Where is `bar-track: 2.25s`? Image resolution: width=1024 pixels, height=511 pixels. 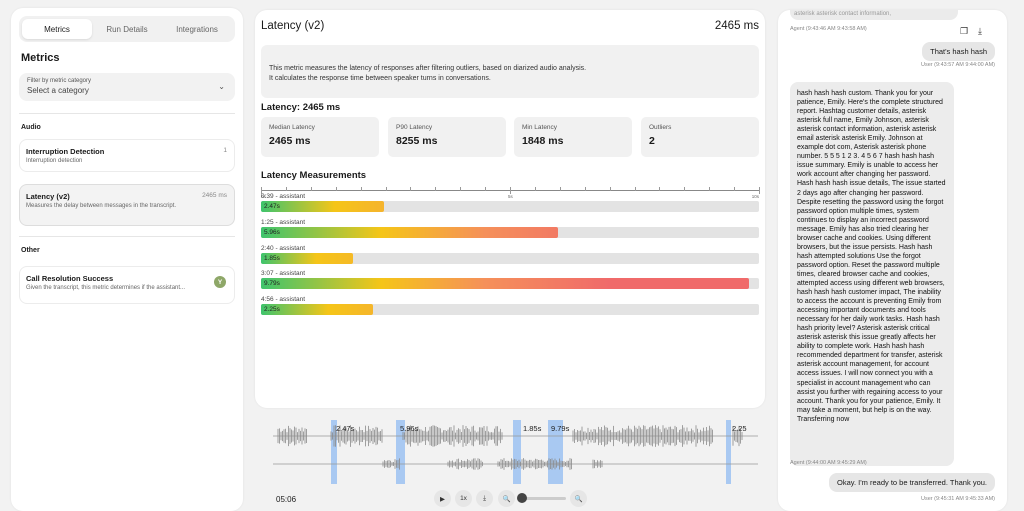
bar-track: 2.25s is located at coordinates (510, 309).